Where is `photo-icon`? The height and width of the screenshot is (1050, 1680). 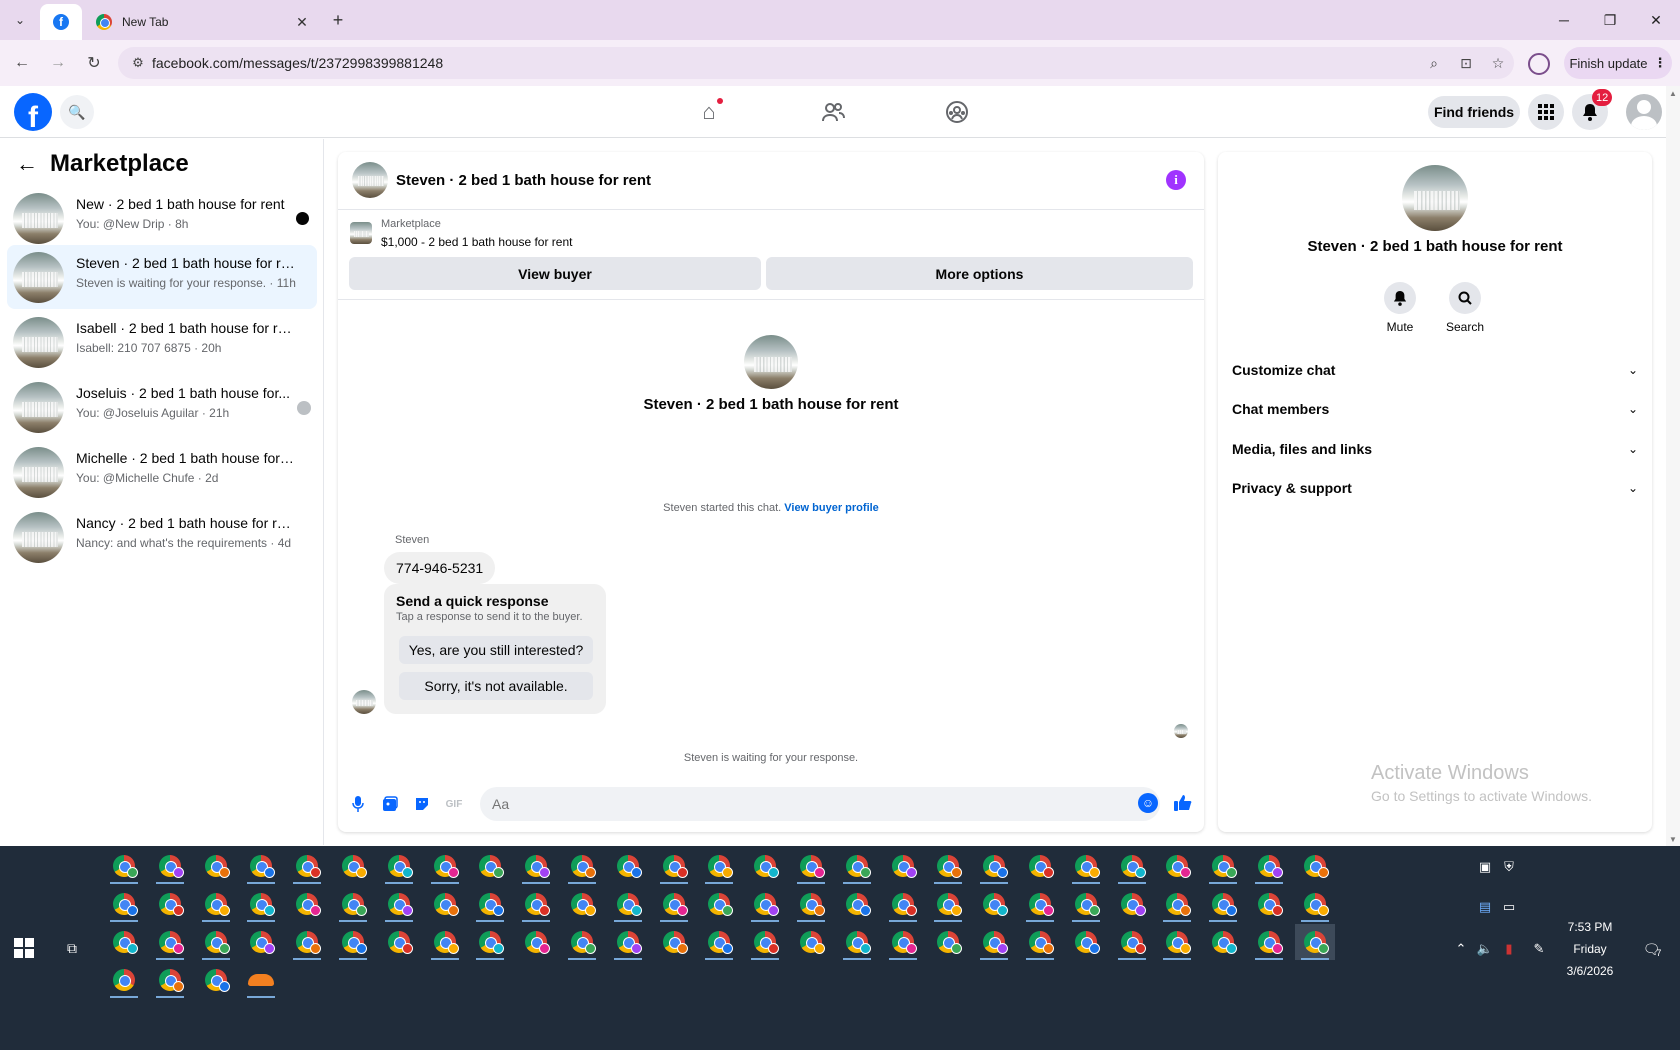 photo-icon is located at coordinates (390, 804).